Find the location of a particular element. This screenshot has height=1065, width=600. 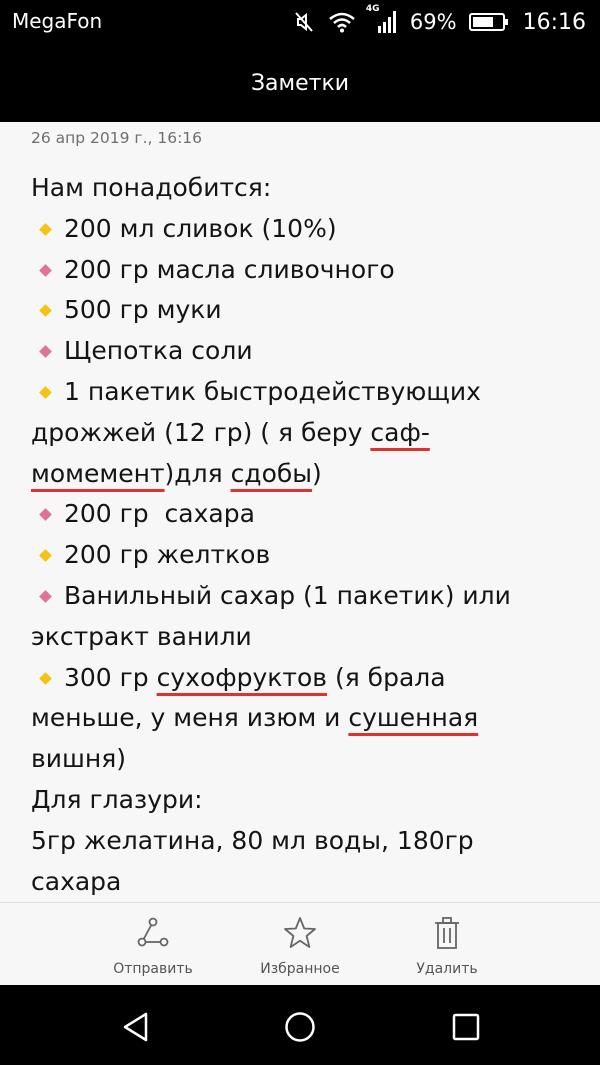

trash-icon is located at coordinates (447, 933).